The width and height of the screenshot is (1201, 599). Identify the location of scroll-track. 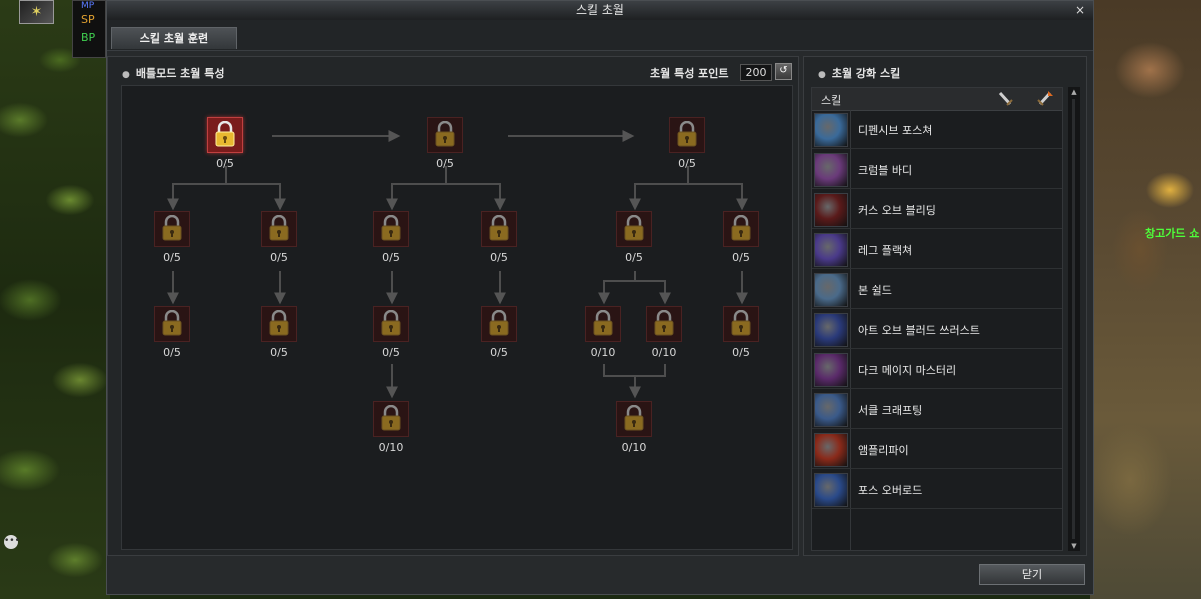
(1073, 319).